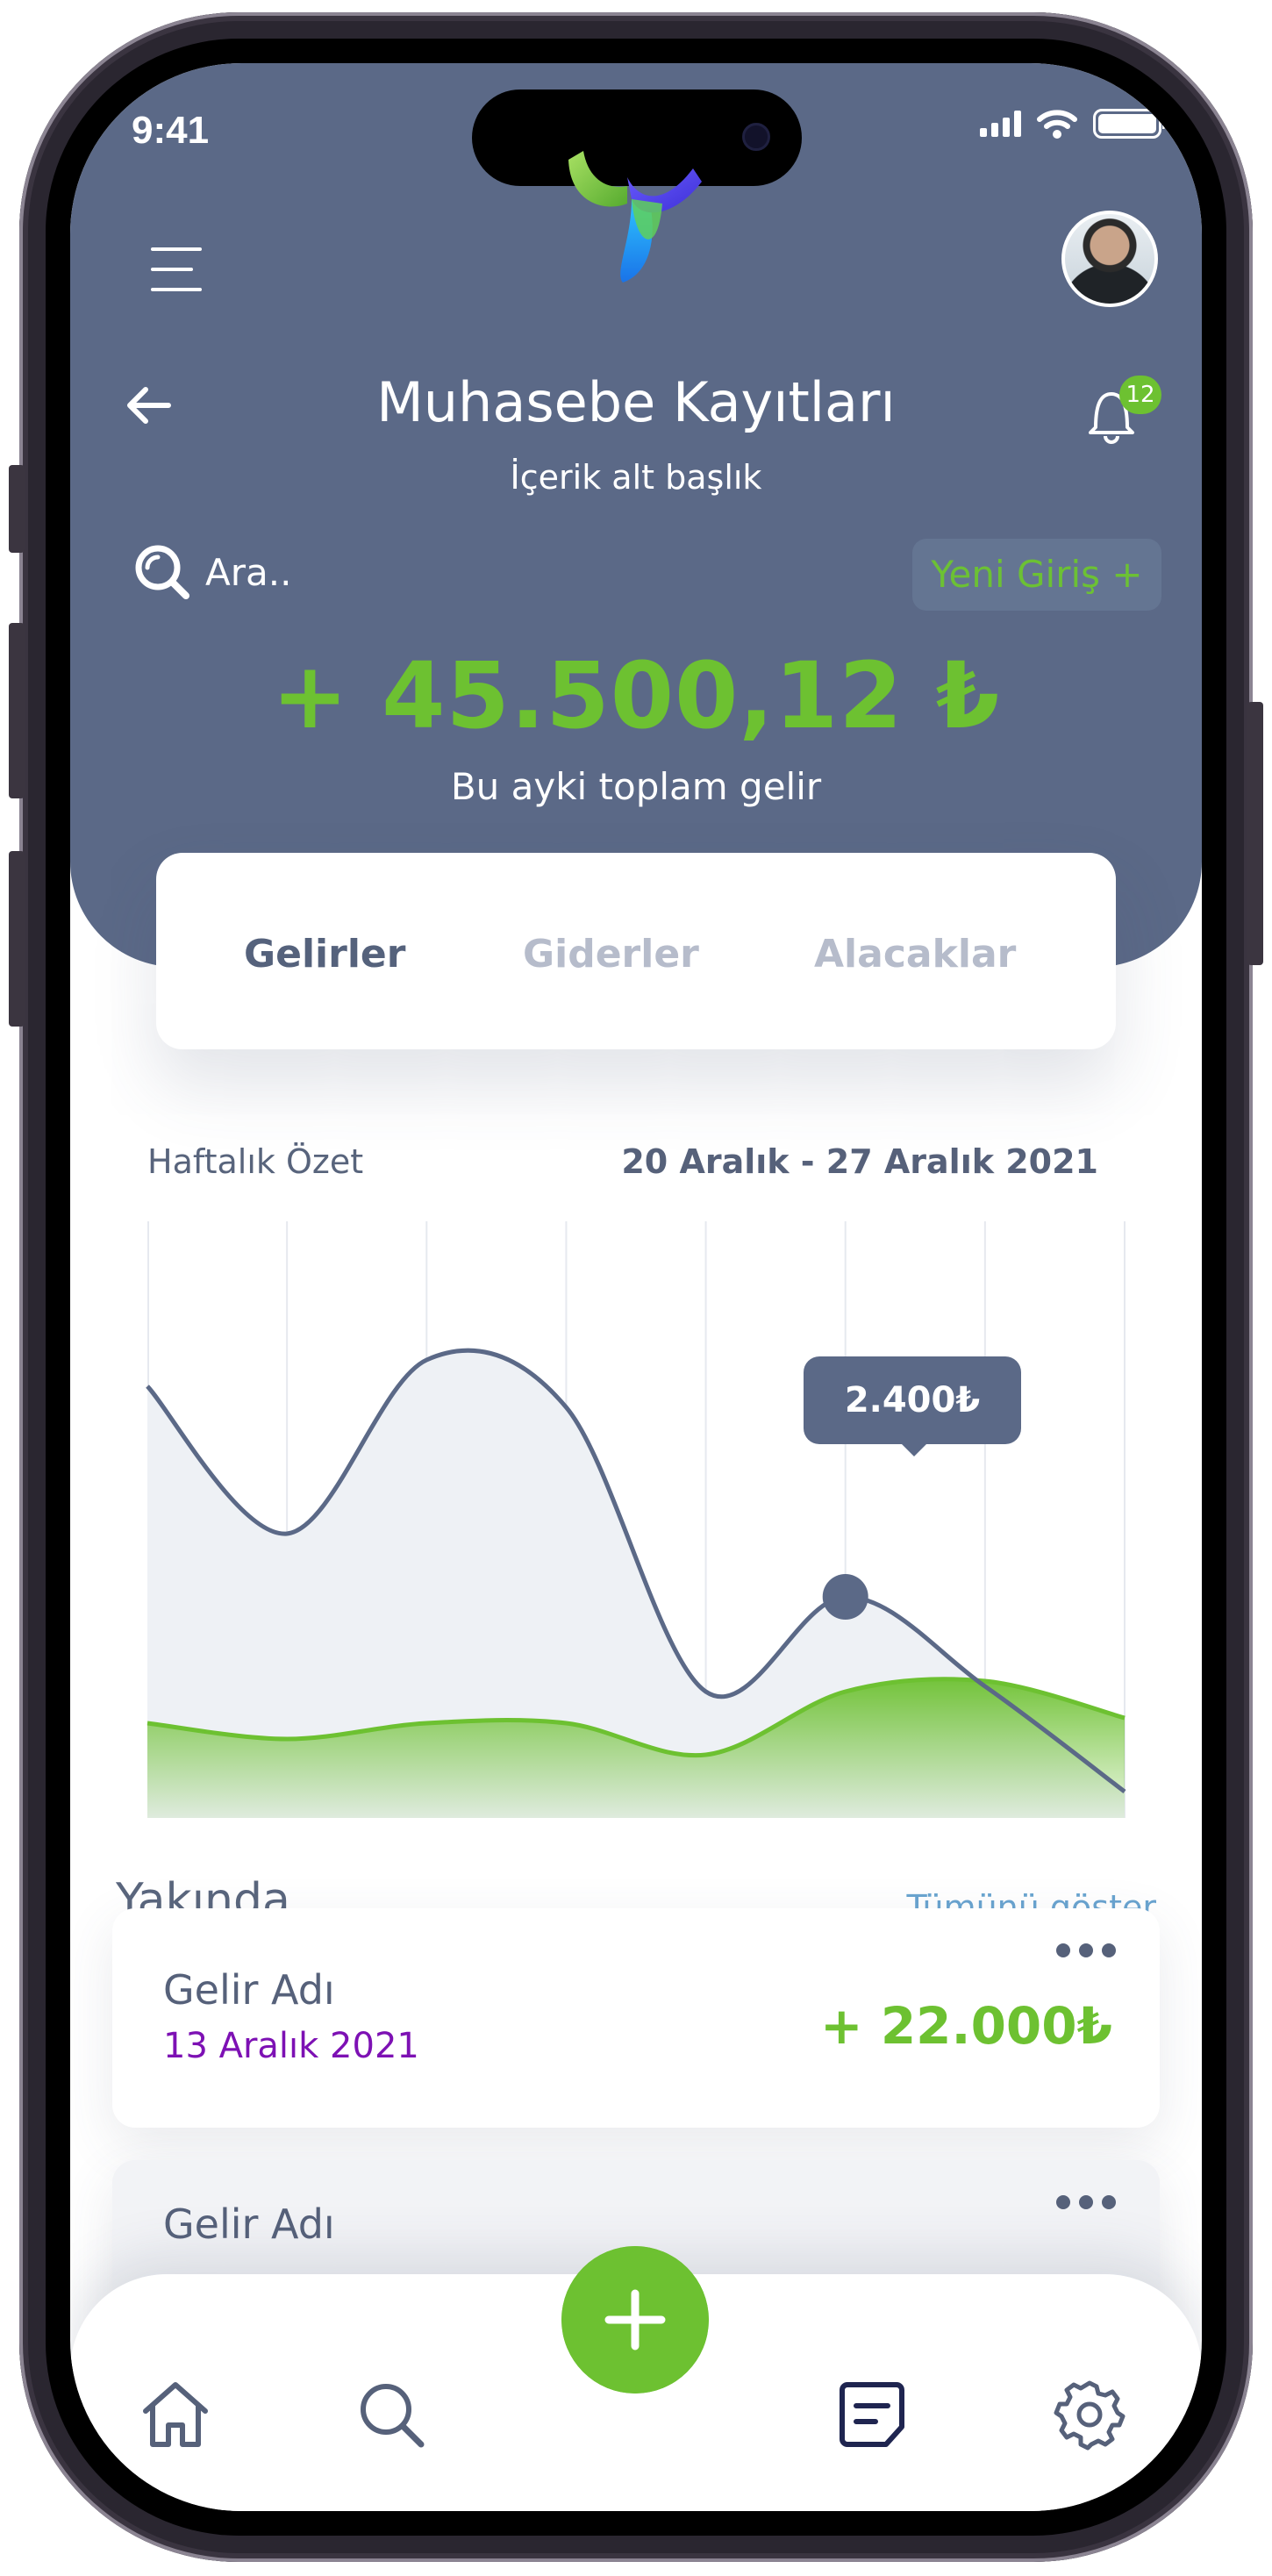 The height and width of the screenshot is (2576, 1272). What do you see at coordinates (636, 402) in the screenshot?
I see `page-title: Muhasebe Kayıtları` at bounding box center [636, 402].